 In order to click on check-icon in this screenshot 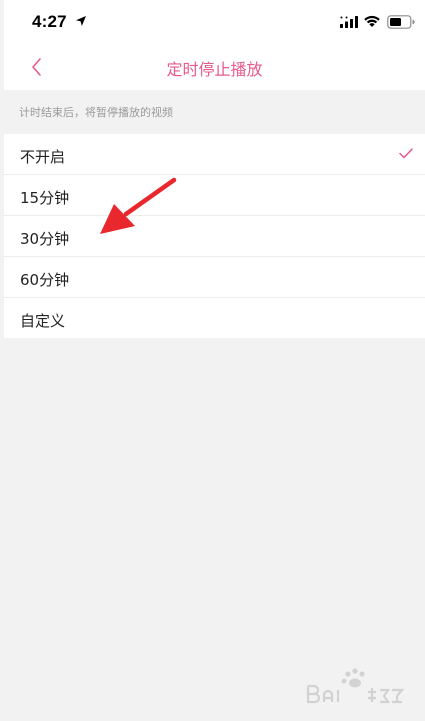, I will do `click(406, 153)`.